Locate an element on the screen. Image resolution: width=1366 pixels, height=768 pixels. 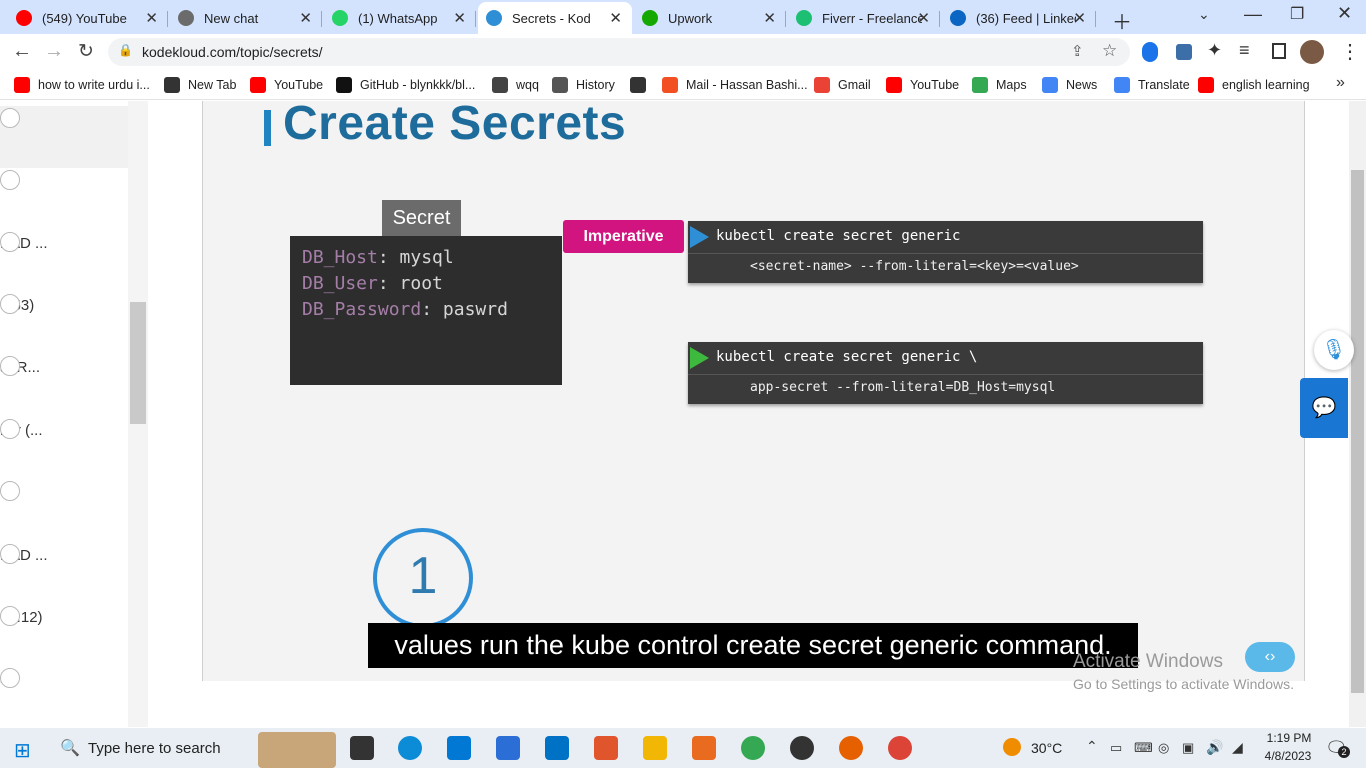
back-icon: ← is located at coordinates (22, 51).